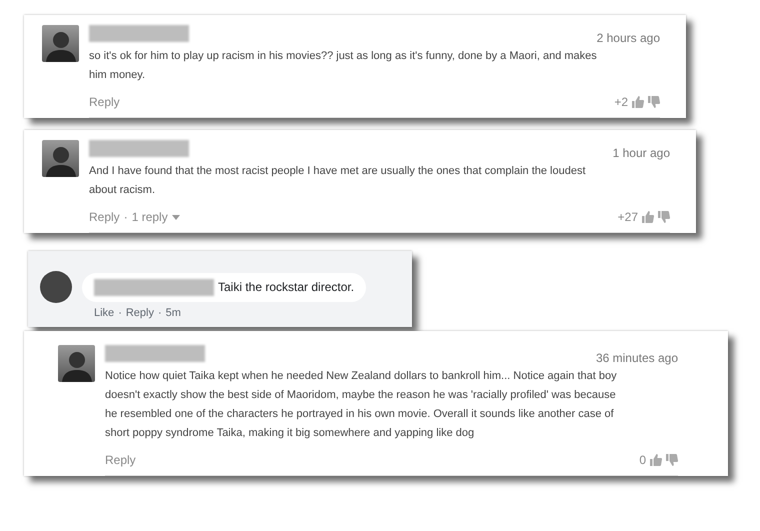 The image size is (760, 531). I want to click on comment-text: so it's ok for him to play up racism in his movies?? just as long as it's funny, done by a Maori, and makes him money., so click(343, 66).